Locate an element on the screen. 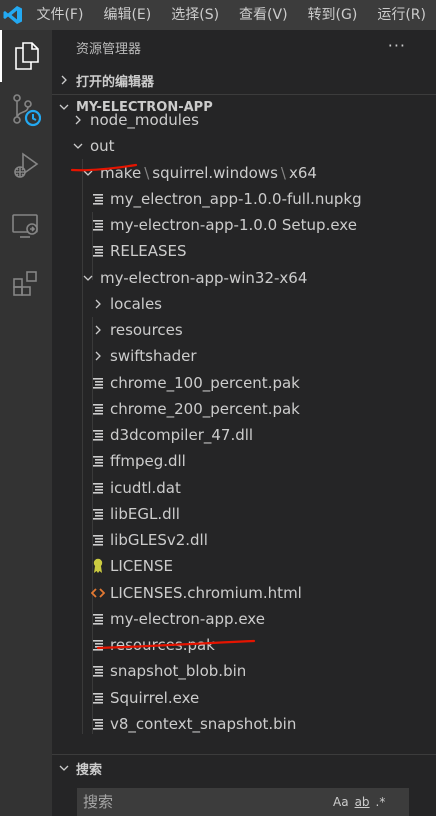 This screenshot has height=816, width=436. menubar: 文件(F) 编辑(E) 选择(S) 查看(V) 转到(G) 运行(R) is located at coordinates (218, 15).